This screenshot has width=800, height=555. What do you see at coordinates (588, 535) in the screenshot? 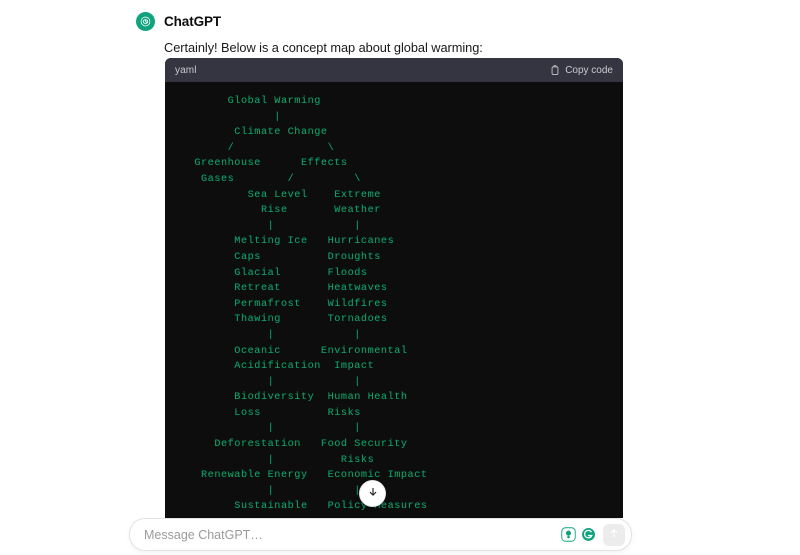
I see `chatgpt-mark-icon` at bounding box center [588, 535].